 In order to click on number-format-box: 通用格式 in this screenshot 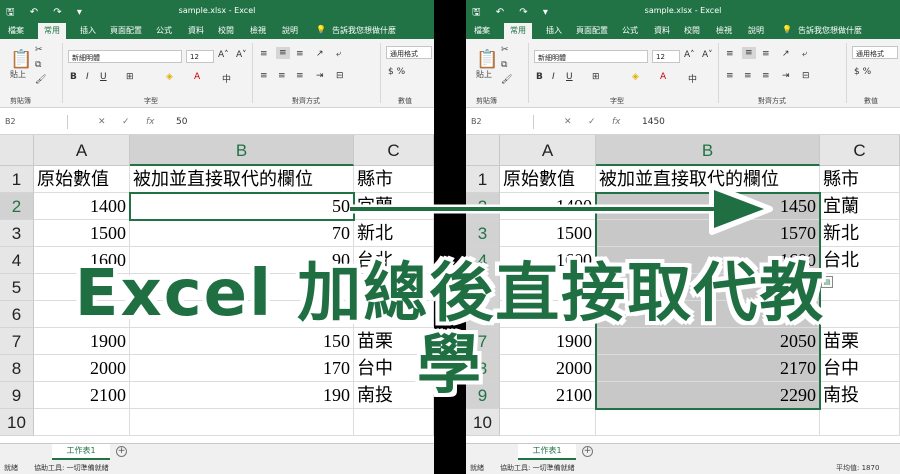, I will do `click(875, 52)`.